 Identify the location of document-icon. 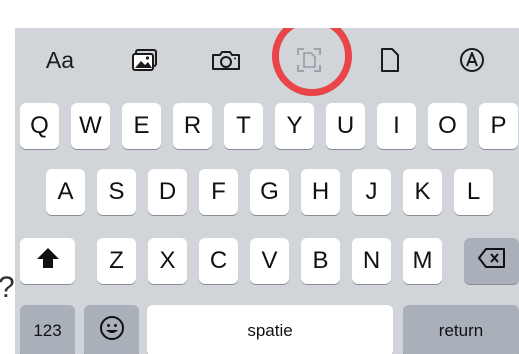
(390, 60).